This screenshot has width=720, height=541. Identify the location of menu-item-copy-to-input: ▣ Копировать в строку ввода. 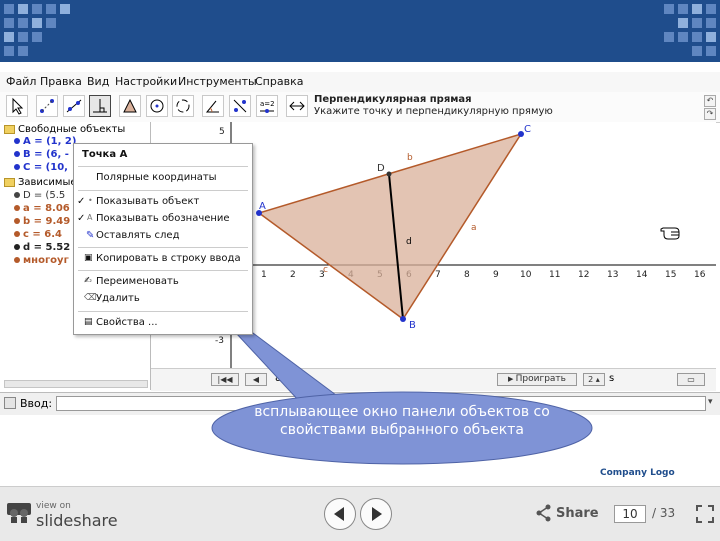
(163, 259).